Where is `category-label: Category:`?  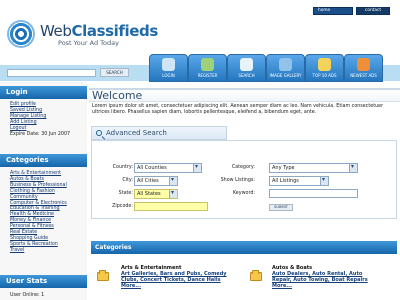 category-label: Category: is located at coordinates (243, 167).